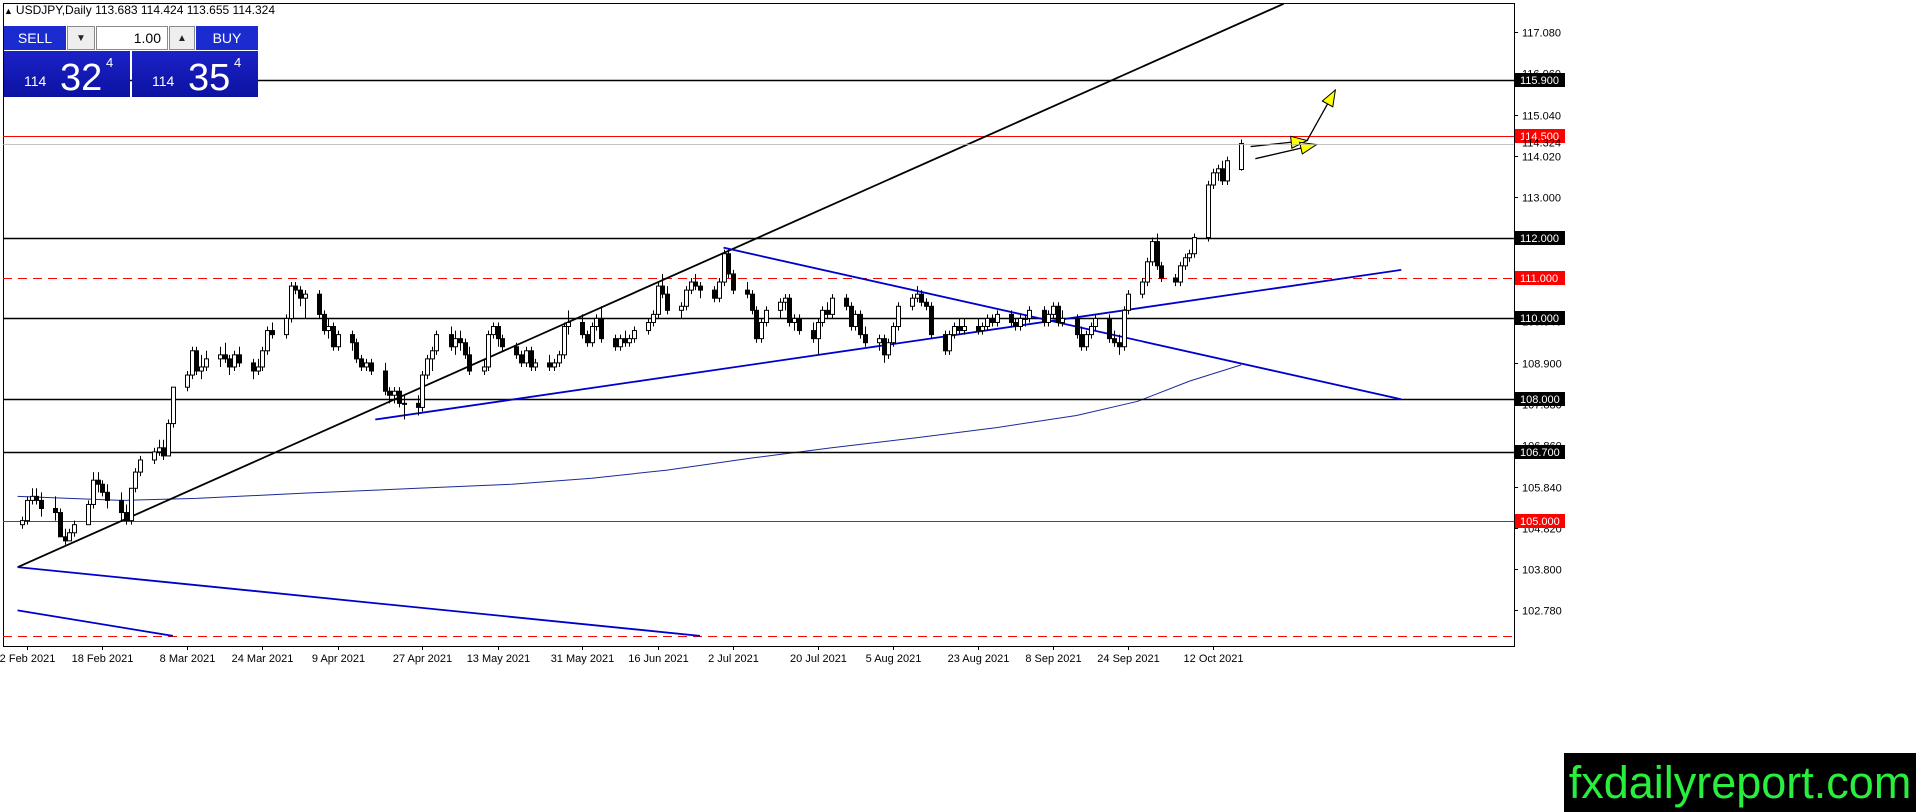  What do you see at coordinates (103, 659) in the screenshot?
I see `x-tick-label: 18 Feb 2021` at bounding box center [103, 659].